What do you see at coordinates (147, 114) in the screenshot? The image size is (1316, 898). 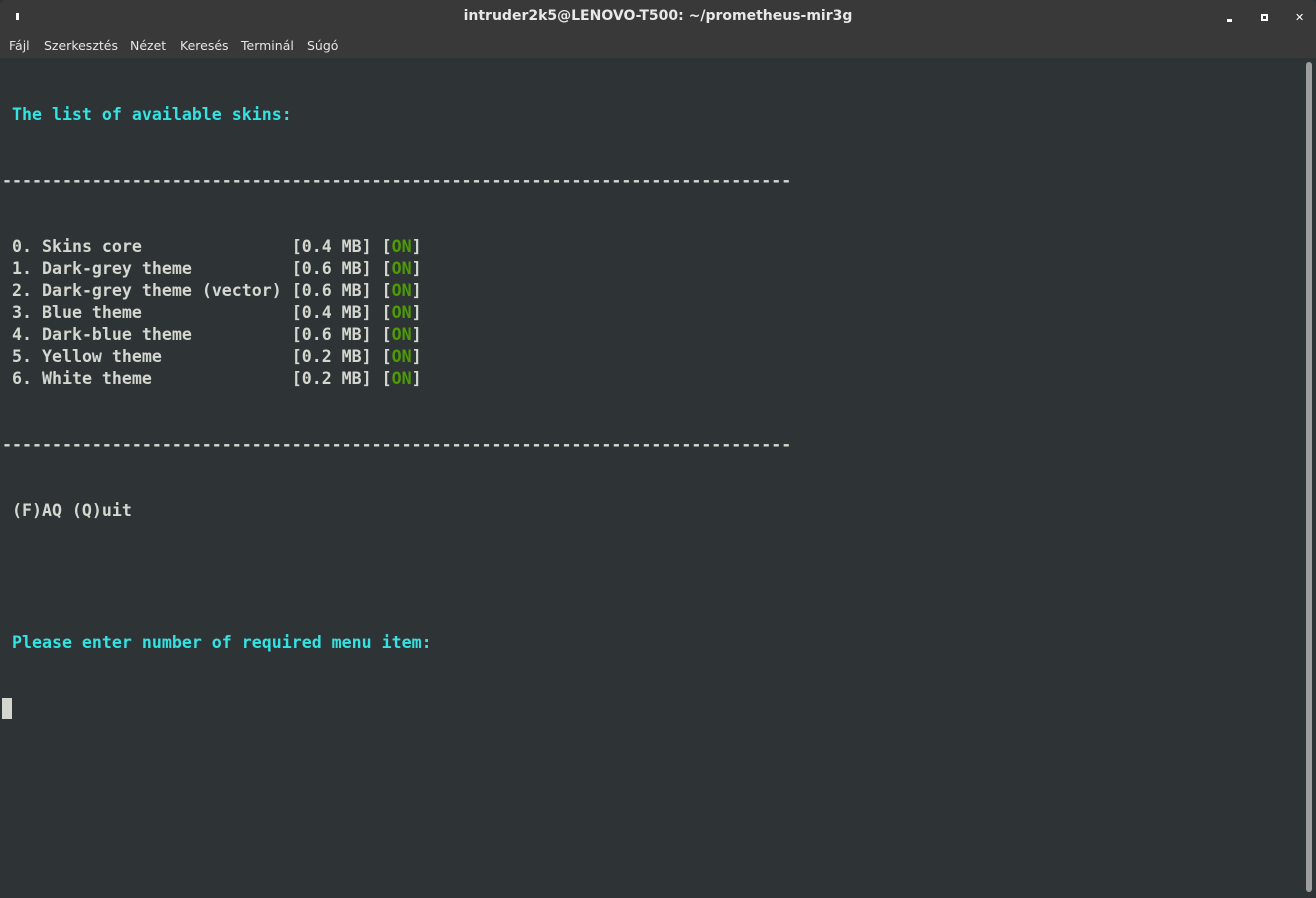 I see `heading: The list of available skins:` at bounding box center [147, 114].